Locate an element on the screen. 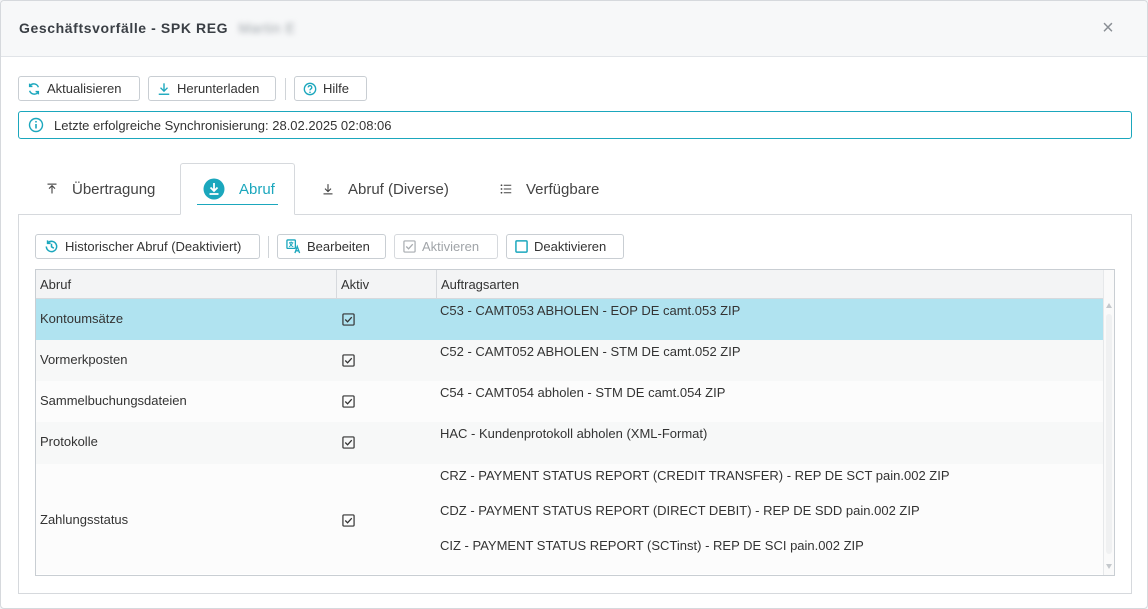 This screenshot has width=1148, height=609. help-icon is located at coordinates (310, 88).